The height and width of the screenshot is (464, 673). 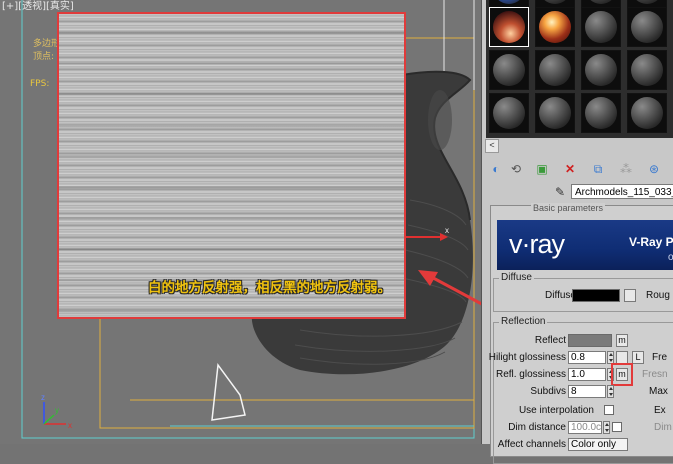 I want to click on subdivs-field: 8, so click(x=587, y=391).